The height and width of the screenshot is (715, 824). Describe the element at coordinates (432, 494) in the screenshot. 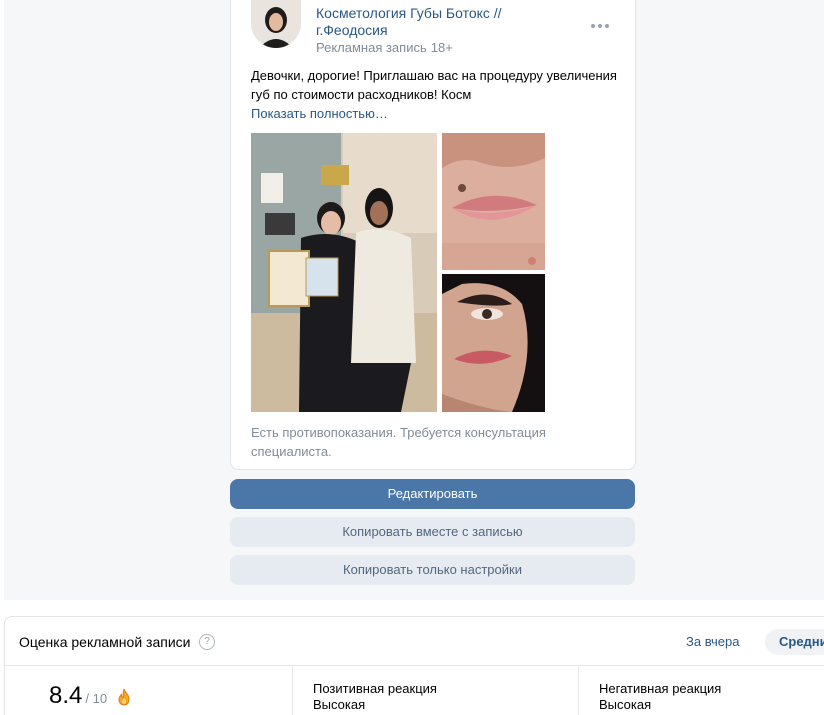

I see `edit-button: Редактировать` at that location.